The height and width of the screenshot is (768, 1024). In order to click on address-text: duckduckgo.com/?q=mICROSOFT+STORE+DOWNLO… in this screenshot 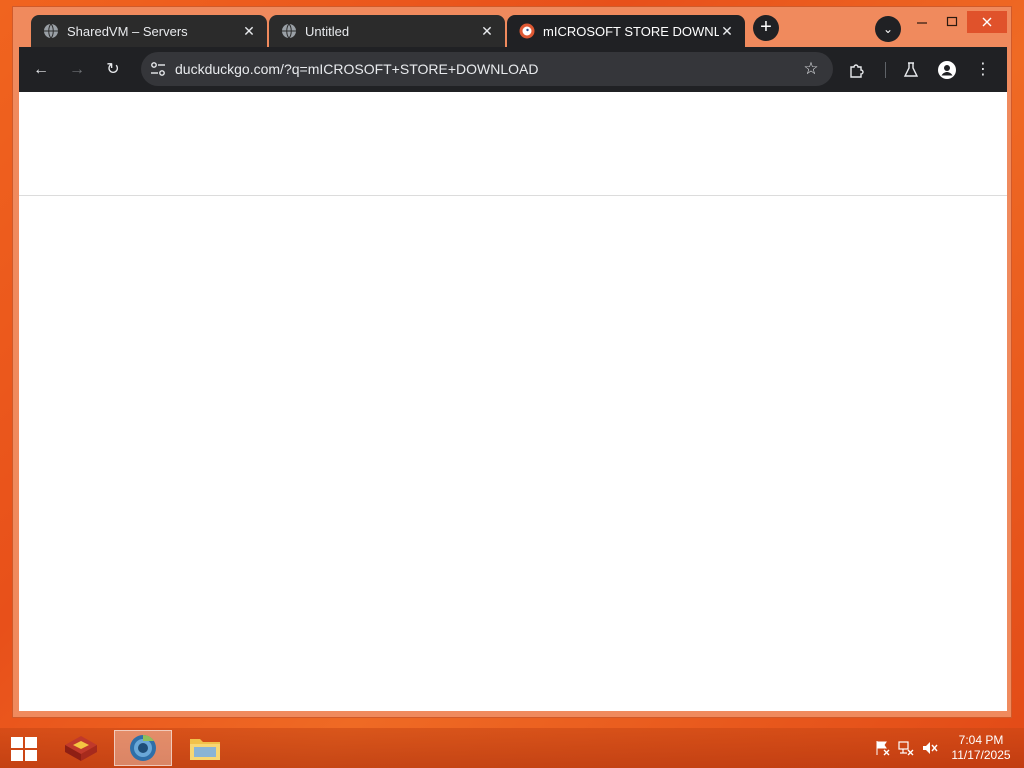, I will do `click(356, 69)`.